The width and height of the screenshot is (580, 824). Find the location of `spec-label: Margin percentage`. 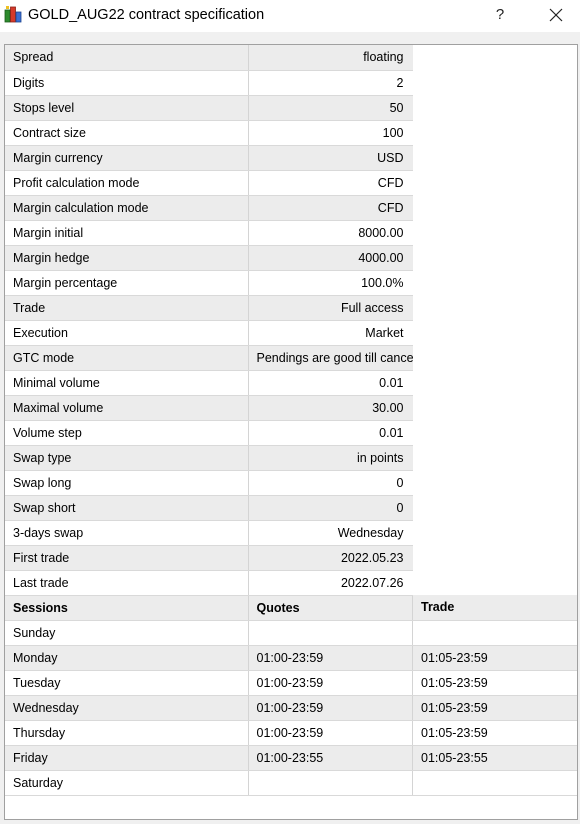

spec-label: Margin percentage is located at coordinates (127, 283).